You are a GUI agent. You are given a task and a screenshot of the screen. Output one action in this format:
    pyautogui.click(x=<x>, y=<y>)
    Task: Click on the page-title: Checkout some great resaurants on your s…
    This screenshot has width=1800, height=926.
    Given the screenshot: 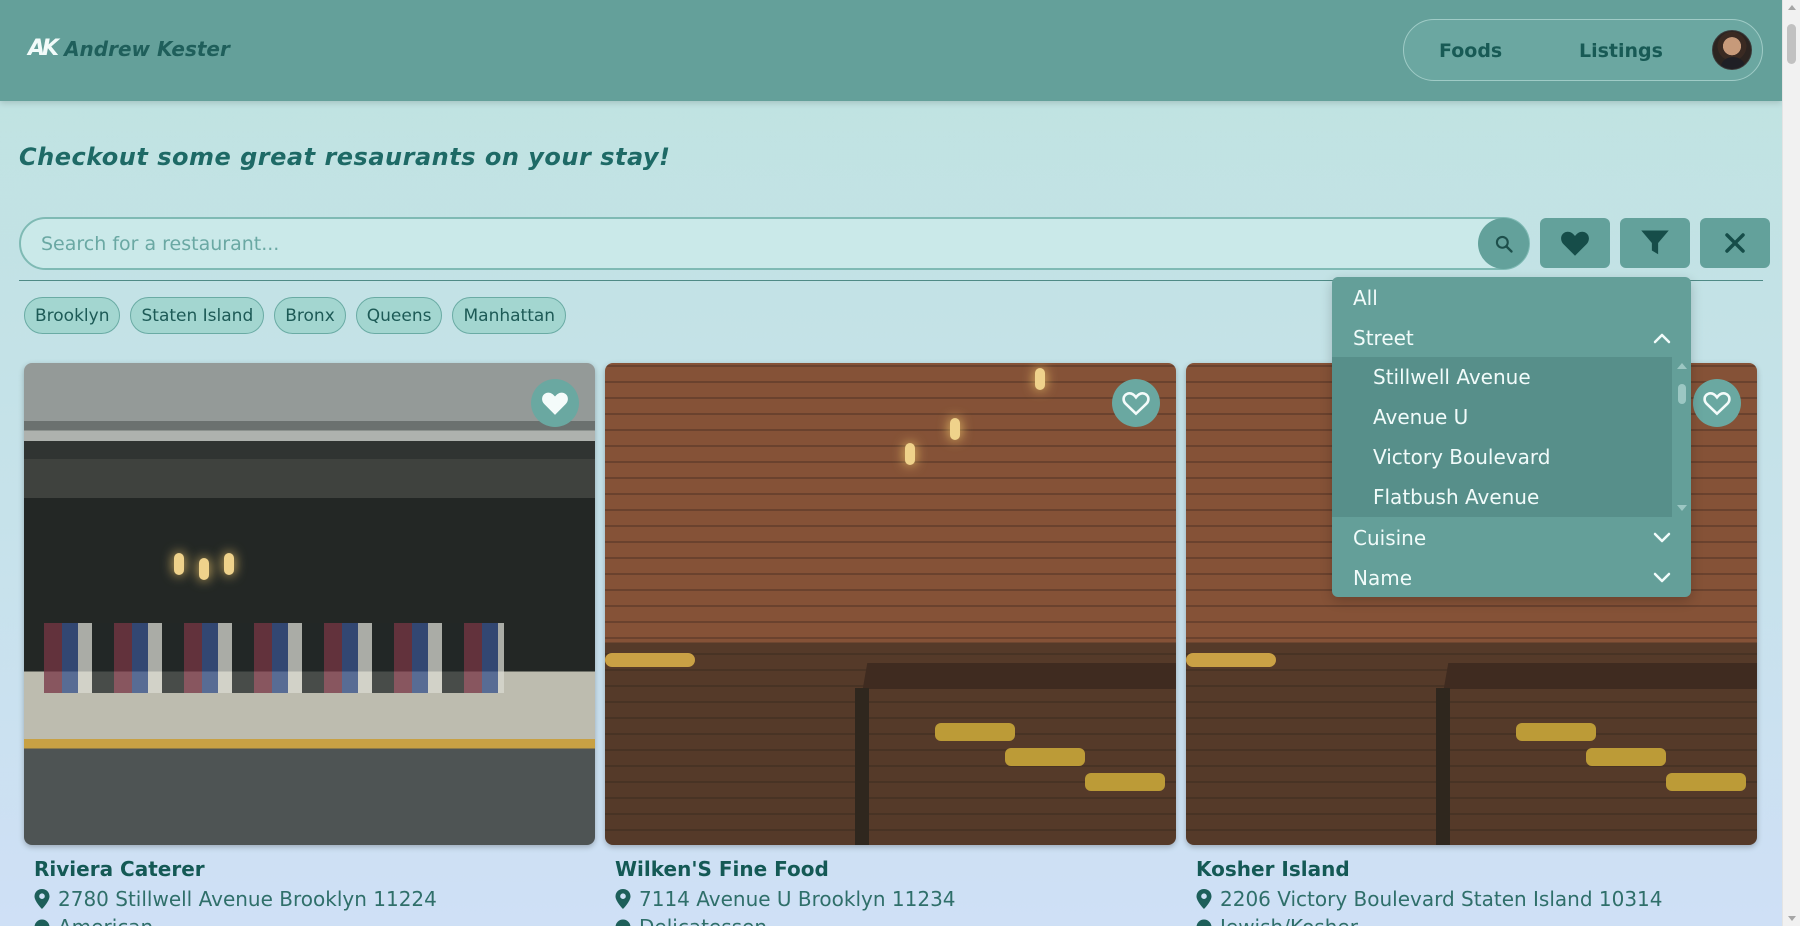 What is the action you would take?
    pyautogui.click(x=345, y=157)
    